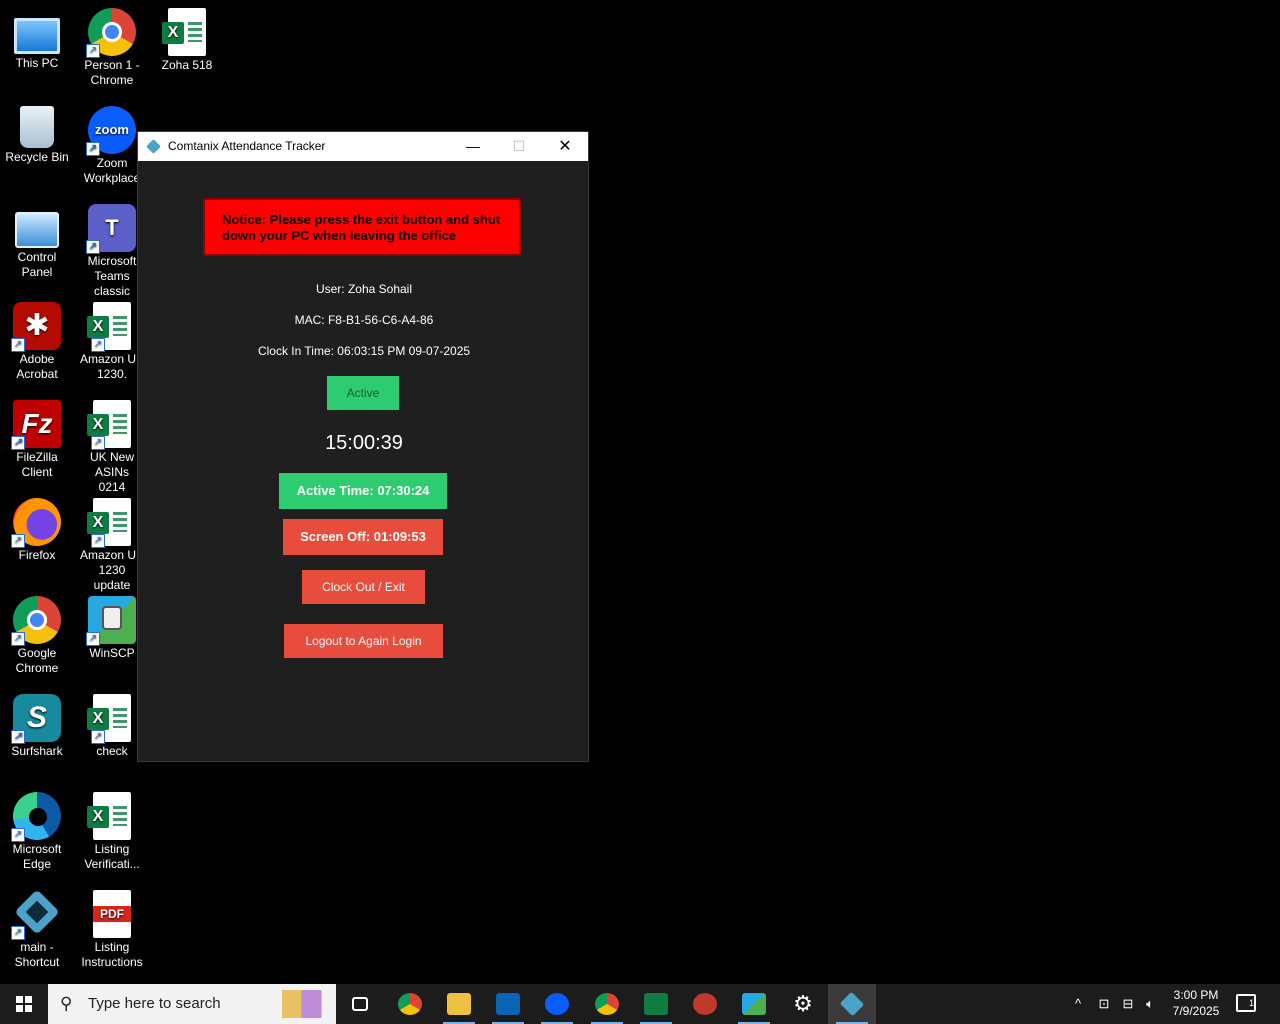 The height and width of the screenshot is (1024, 1280). I want to click on excel-icon, so click(656, 1004).